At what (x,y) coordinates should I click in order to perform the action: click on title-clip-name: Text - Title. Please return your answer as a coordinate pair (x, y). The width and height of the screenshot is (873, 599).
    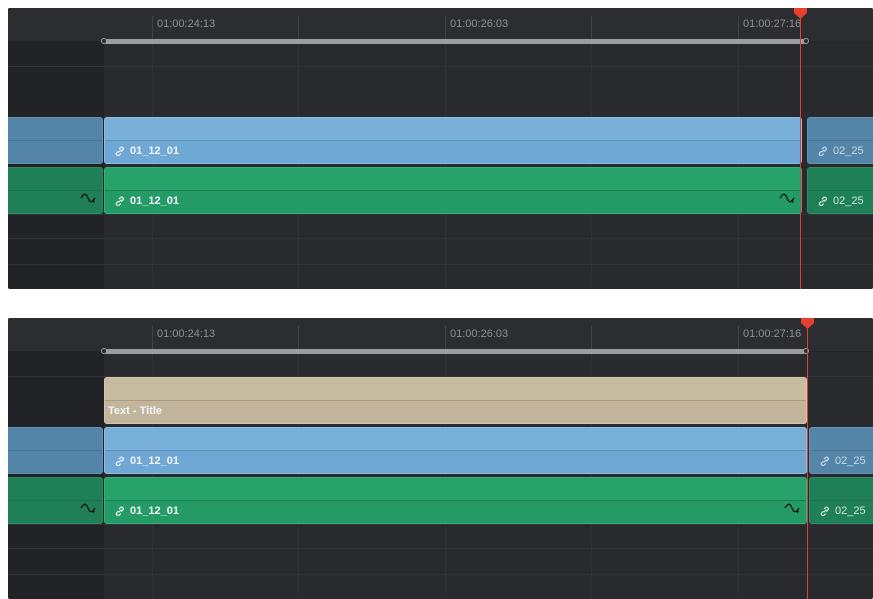
    Looking at the image, I should click on (135, 411).